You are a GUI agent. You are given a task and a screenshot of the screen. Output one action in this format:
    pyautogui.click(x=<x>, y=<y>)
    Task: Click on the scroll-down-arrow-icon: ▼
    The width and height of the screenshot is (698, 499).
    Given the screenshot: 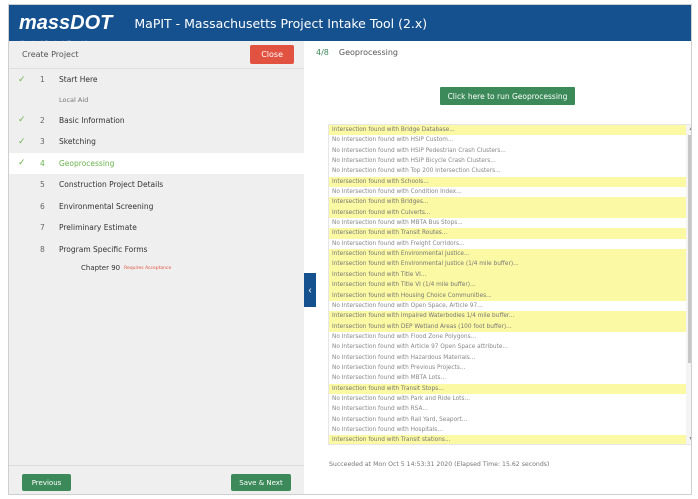 What is the action you would take?
    pyautogui.click(x=688, y=439)
    